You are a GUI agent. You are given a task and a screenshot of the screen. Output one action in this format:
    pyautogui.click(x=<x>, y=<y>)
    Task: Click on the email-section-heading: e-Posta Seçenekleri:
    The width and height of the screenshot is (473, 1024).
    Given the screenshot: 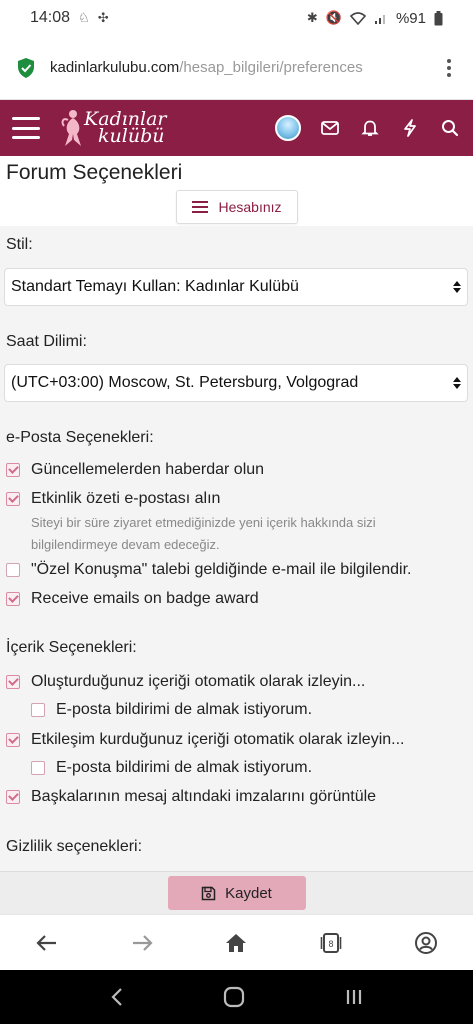 What is the action you would take?
    pyautogui.click(x=80, y=437)
    